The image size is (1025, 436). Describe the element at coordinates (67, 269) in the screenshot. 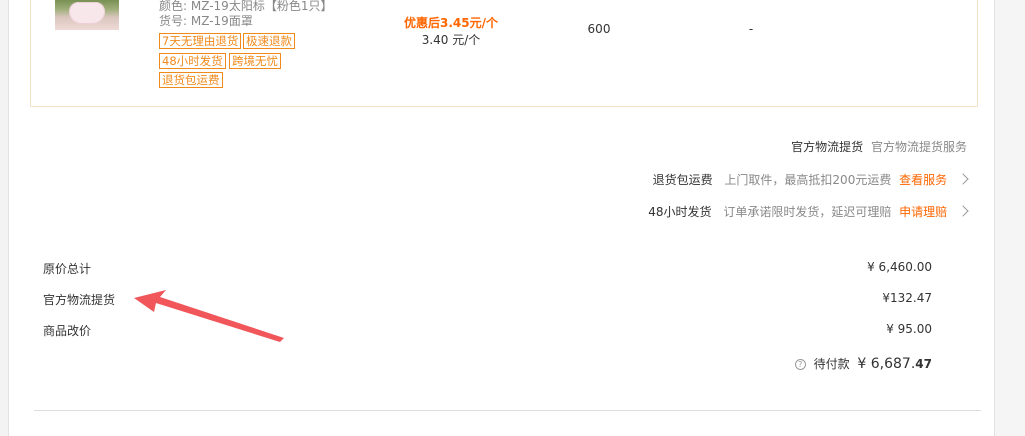

I see `total-original-label: 原价总计` at that location.